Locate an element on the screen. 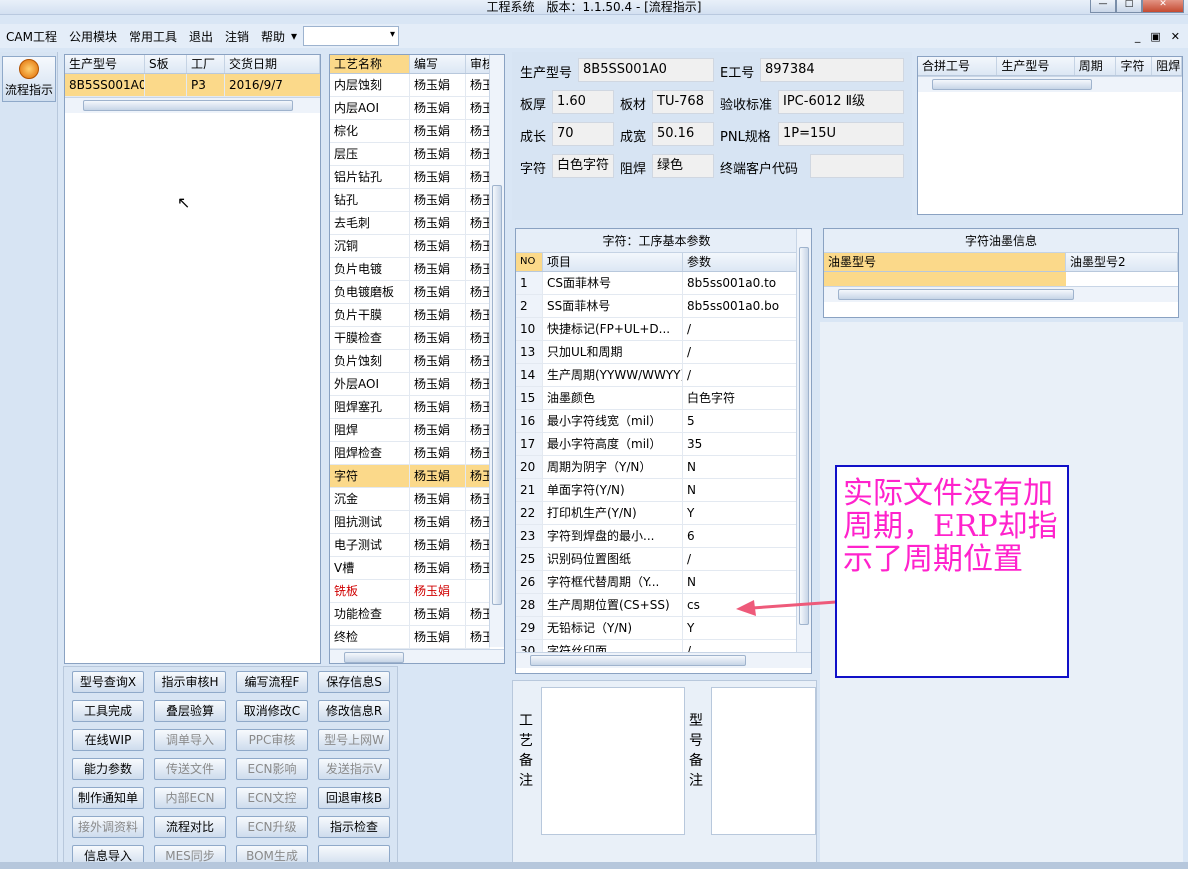  table-row: 负电镀磨板杨玉娟杨玉 is located at coordinates (410, 292).